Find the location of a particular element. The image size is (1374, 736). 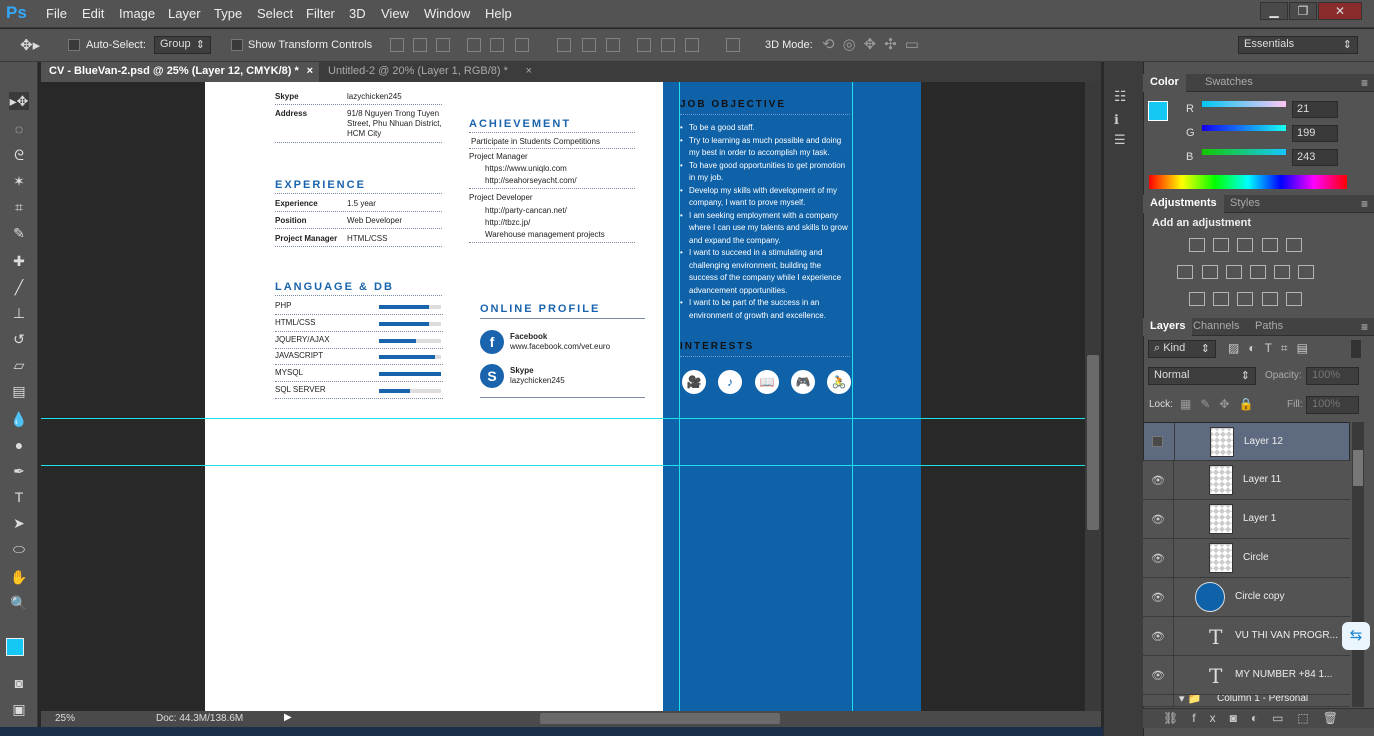

foreground-color-swatch is located at coordinates (15, 647).